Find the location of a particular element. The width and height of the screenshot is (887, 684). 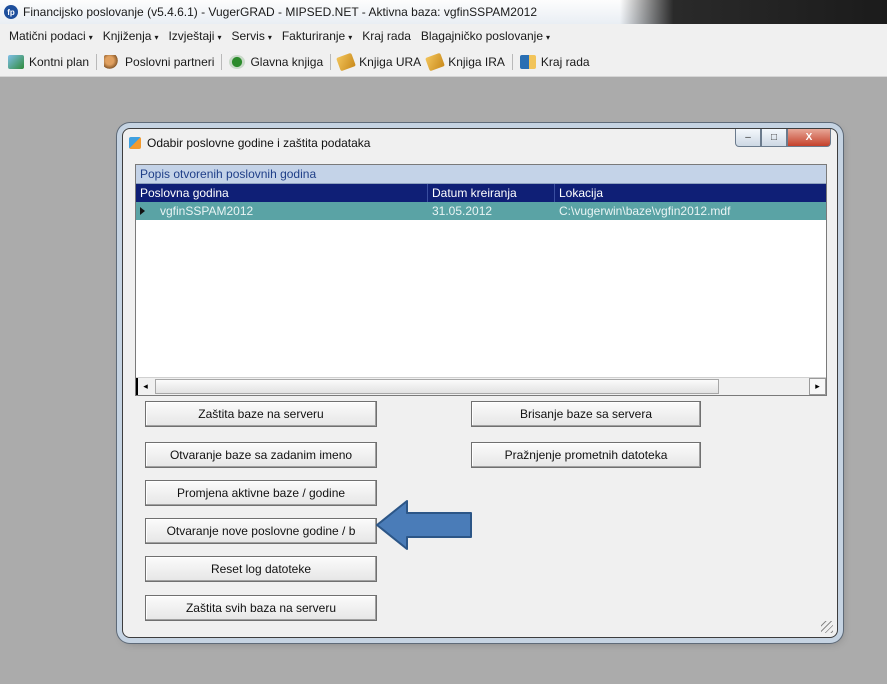

menu-label: Izvještaji is located at coordinates (191, 36).